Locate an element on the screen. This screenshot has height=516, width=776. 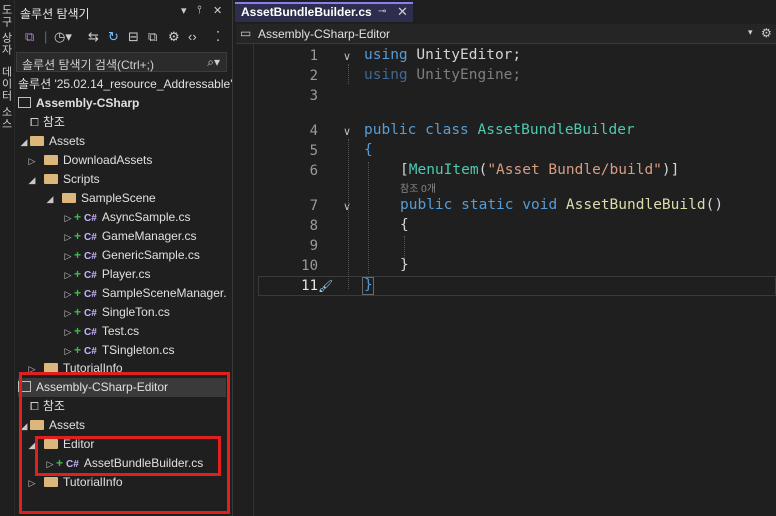
code-line-1: using UnityEditor; is located at coordinates (442, 55).